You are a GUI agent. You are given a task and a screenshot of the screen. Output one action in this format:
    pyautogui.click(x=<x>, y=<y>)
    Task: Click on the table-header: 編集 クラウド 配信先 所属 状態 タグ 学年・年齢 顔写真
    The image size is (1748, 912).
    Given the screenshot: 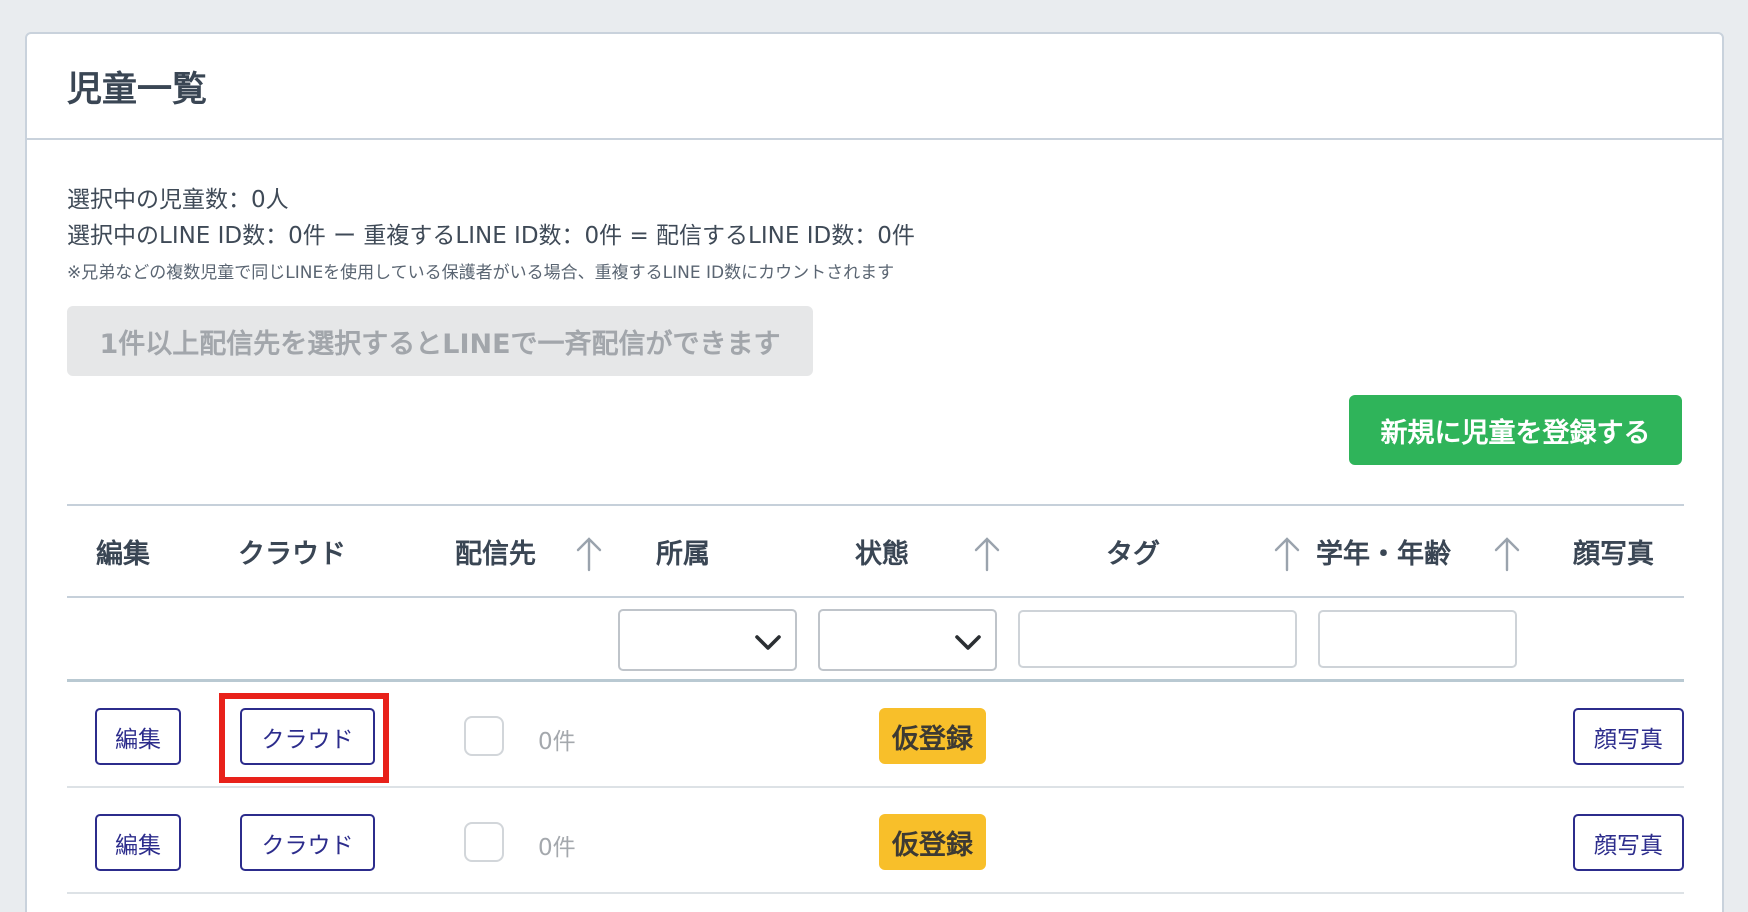 What is the action you would take?
    pyautogui.click(x=875, y=551)
    